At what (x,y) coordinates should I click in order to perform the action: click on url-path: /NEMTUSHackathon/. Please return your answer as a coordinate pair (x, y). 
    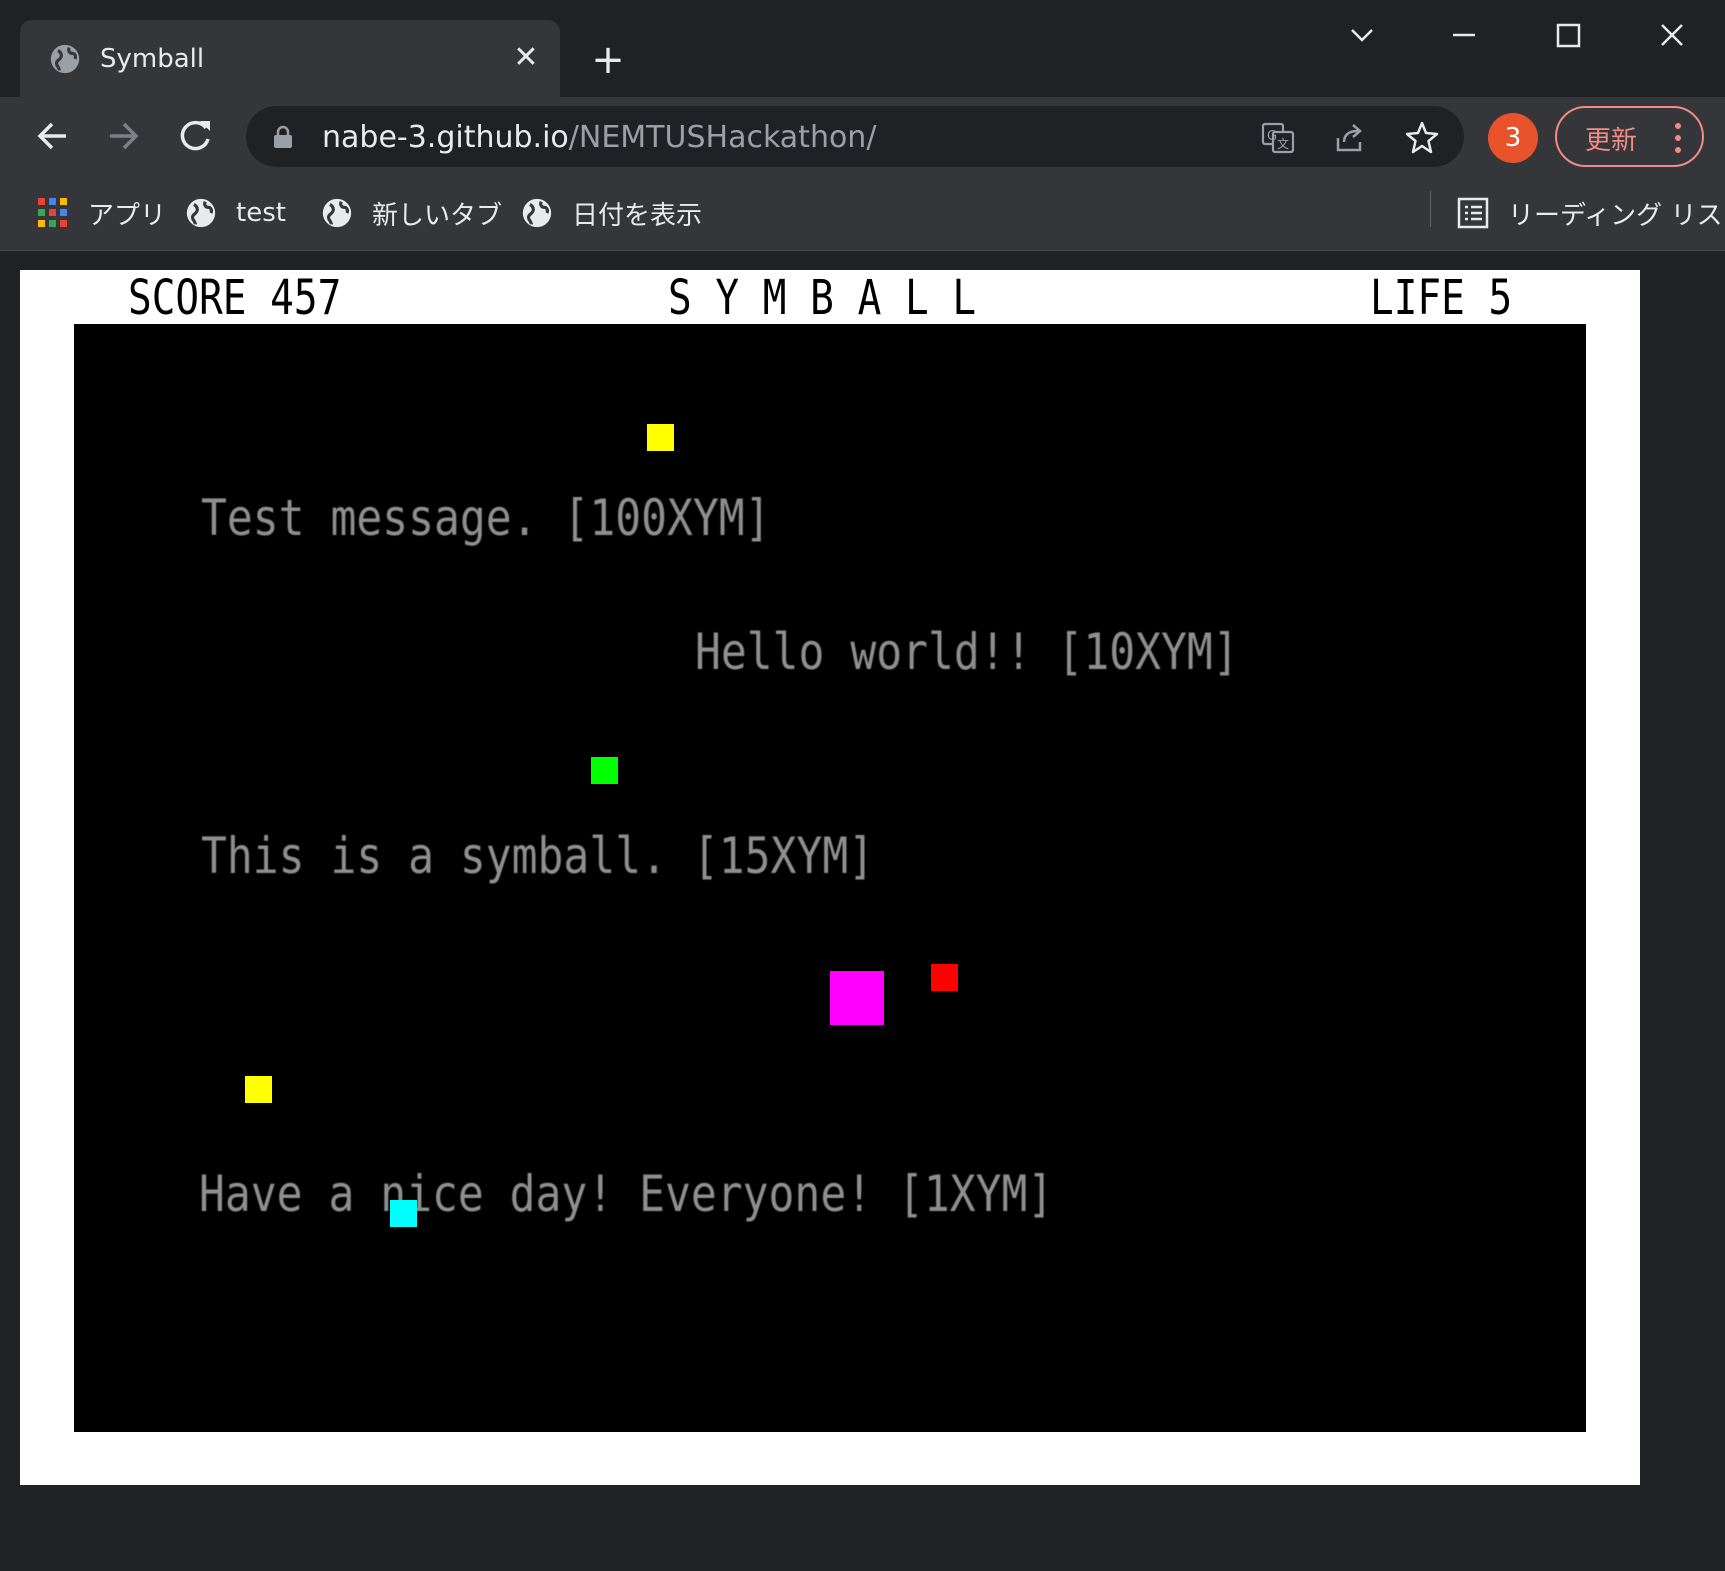
    Looking at the image, I should click on (722, 137).